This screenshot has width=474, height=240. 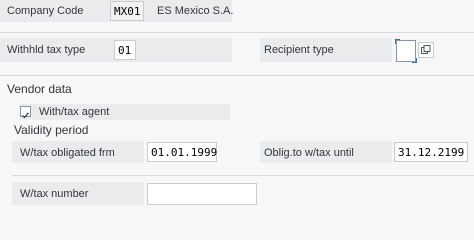 What do you see at coordinates (45, 11) in the screenshot?
I see `company-code-label: Company Code` at bounding box center [45, 11].